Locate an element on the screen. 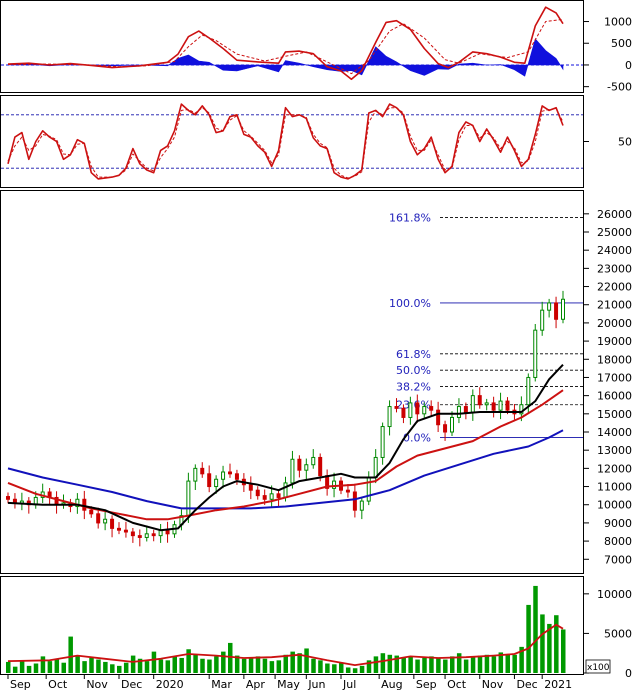  price-tick-label: 11000 is located at coordinates (614, 487).